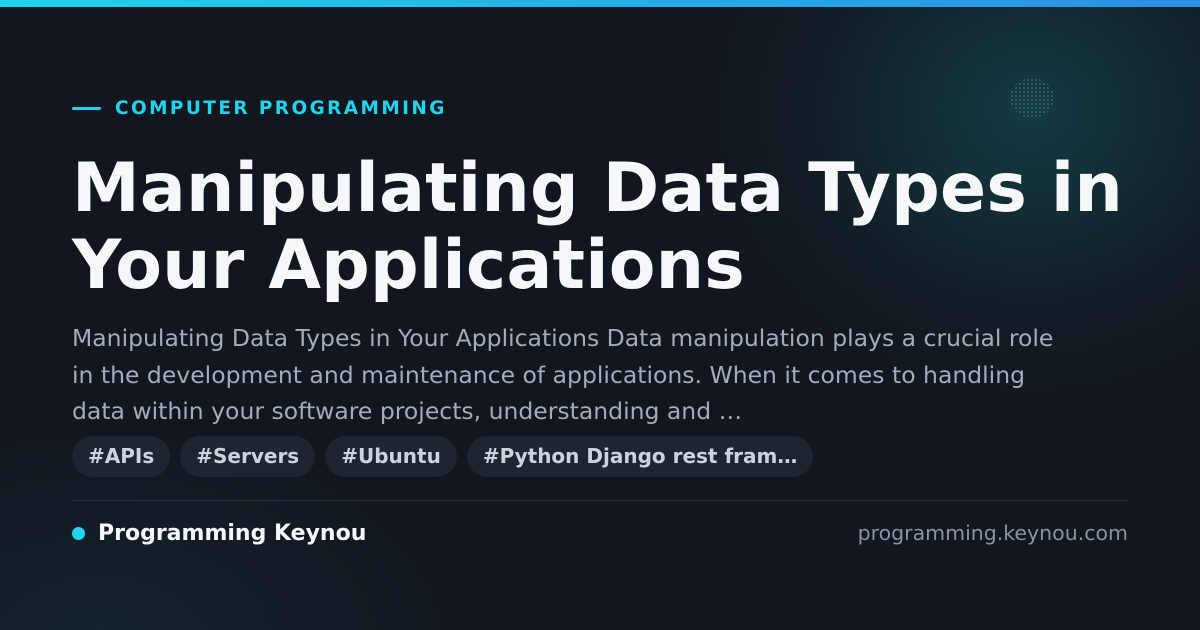  Describe the element at coordinates (121, 456) in the screenshot. I see `tag-apis: #APIs` at that location.